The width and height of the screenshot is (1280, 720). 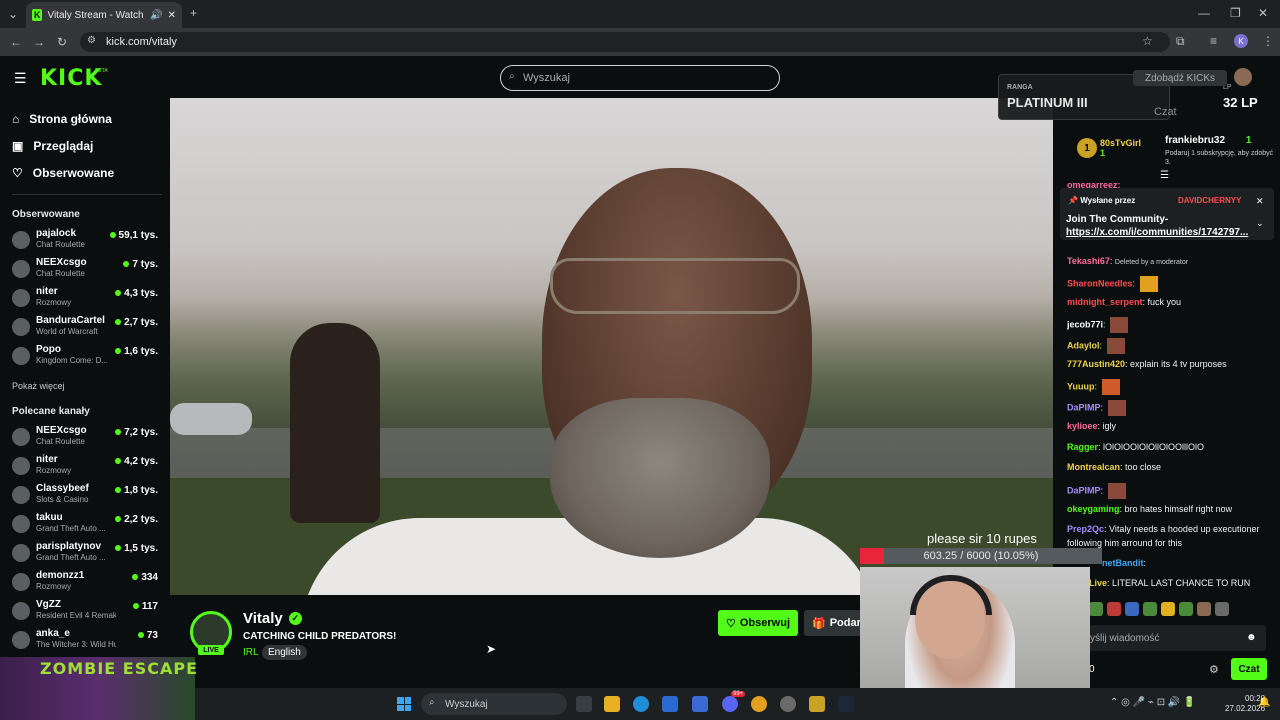 I want to click on recommended-channel: anka_eThe Witcher 3: Wild Hunt73, so click(x=87, y=642).